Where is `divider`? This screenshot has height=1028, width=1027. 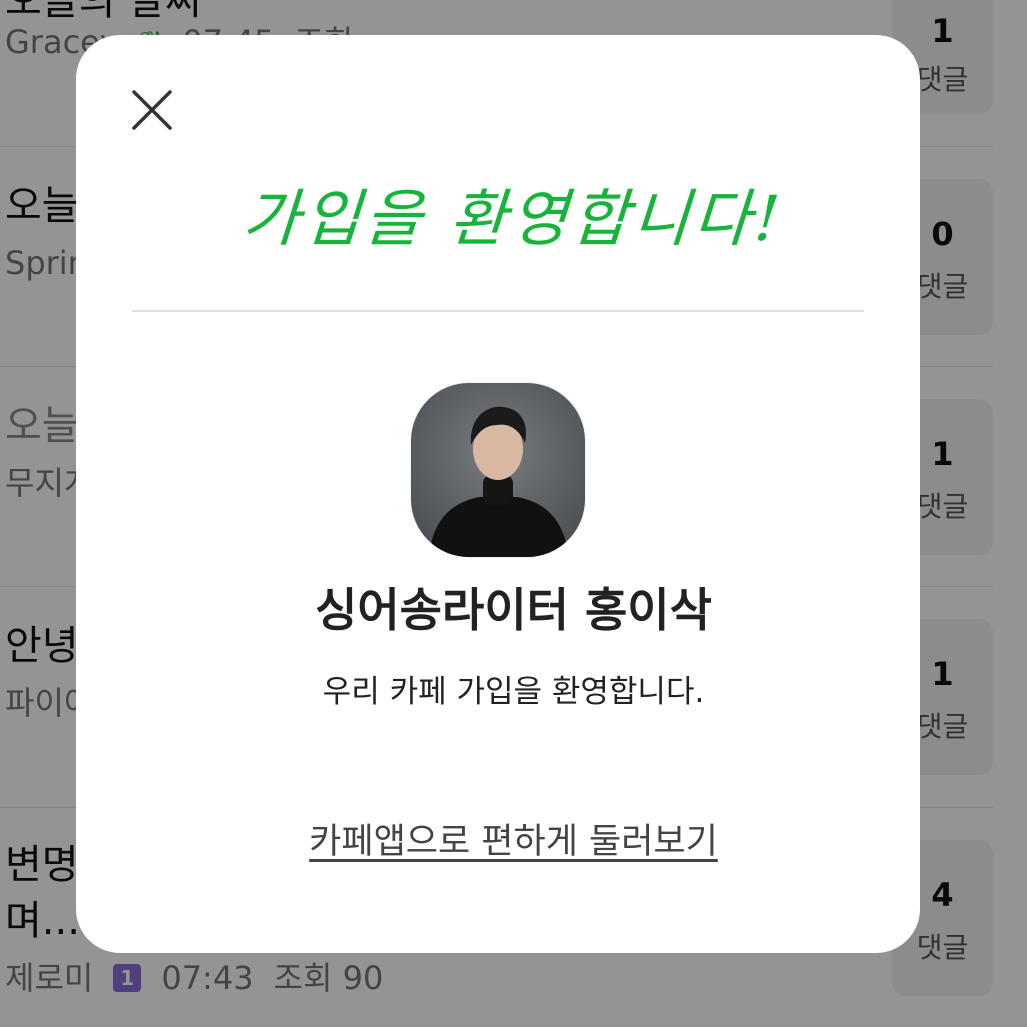
divider is located at coordinates (498, 311).